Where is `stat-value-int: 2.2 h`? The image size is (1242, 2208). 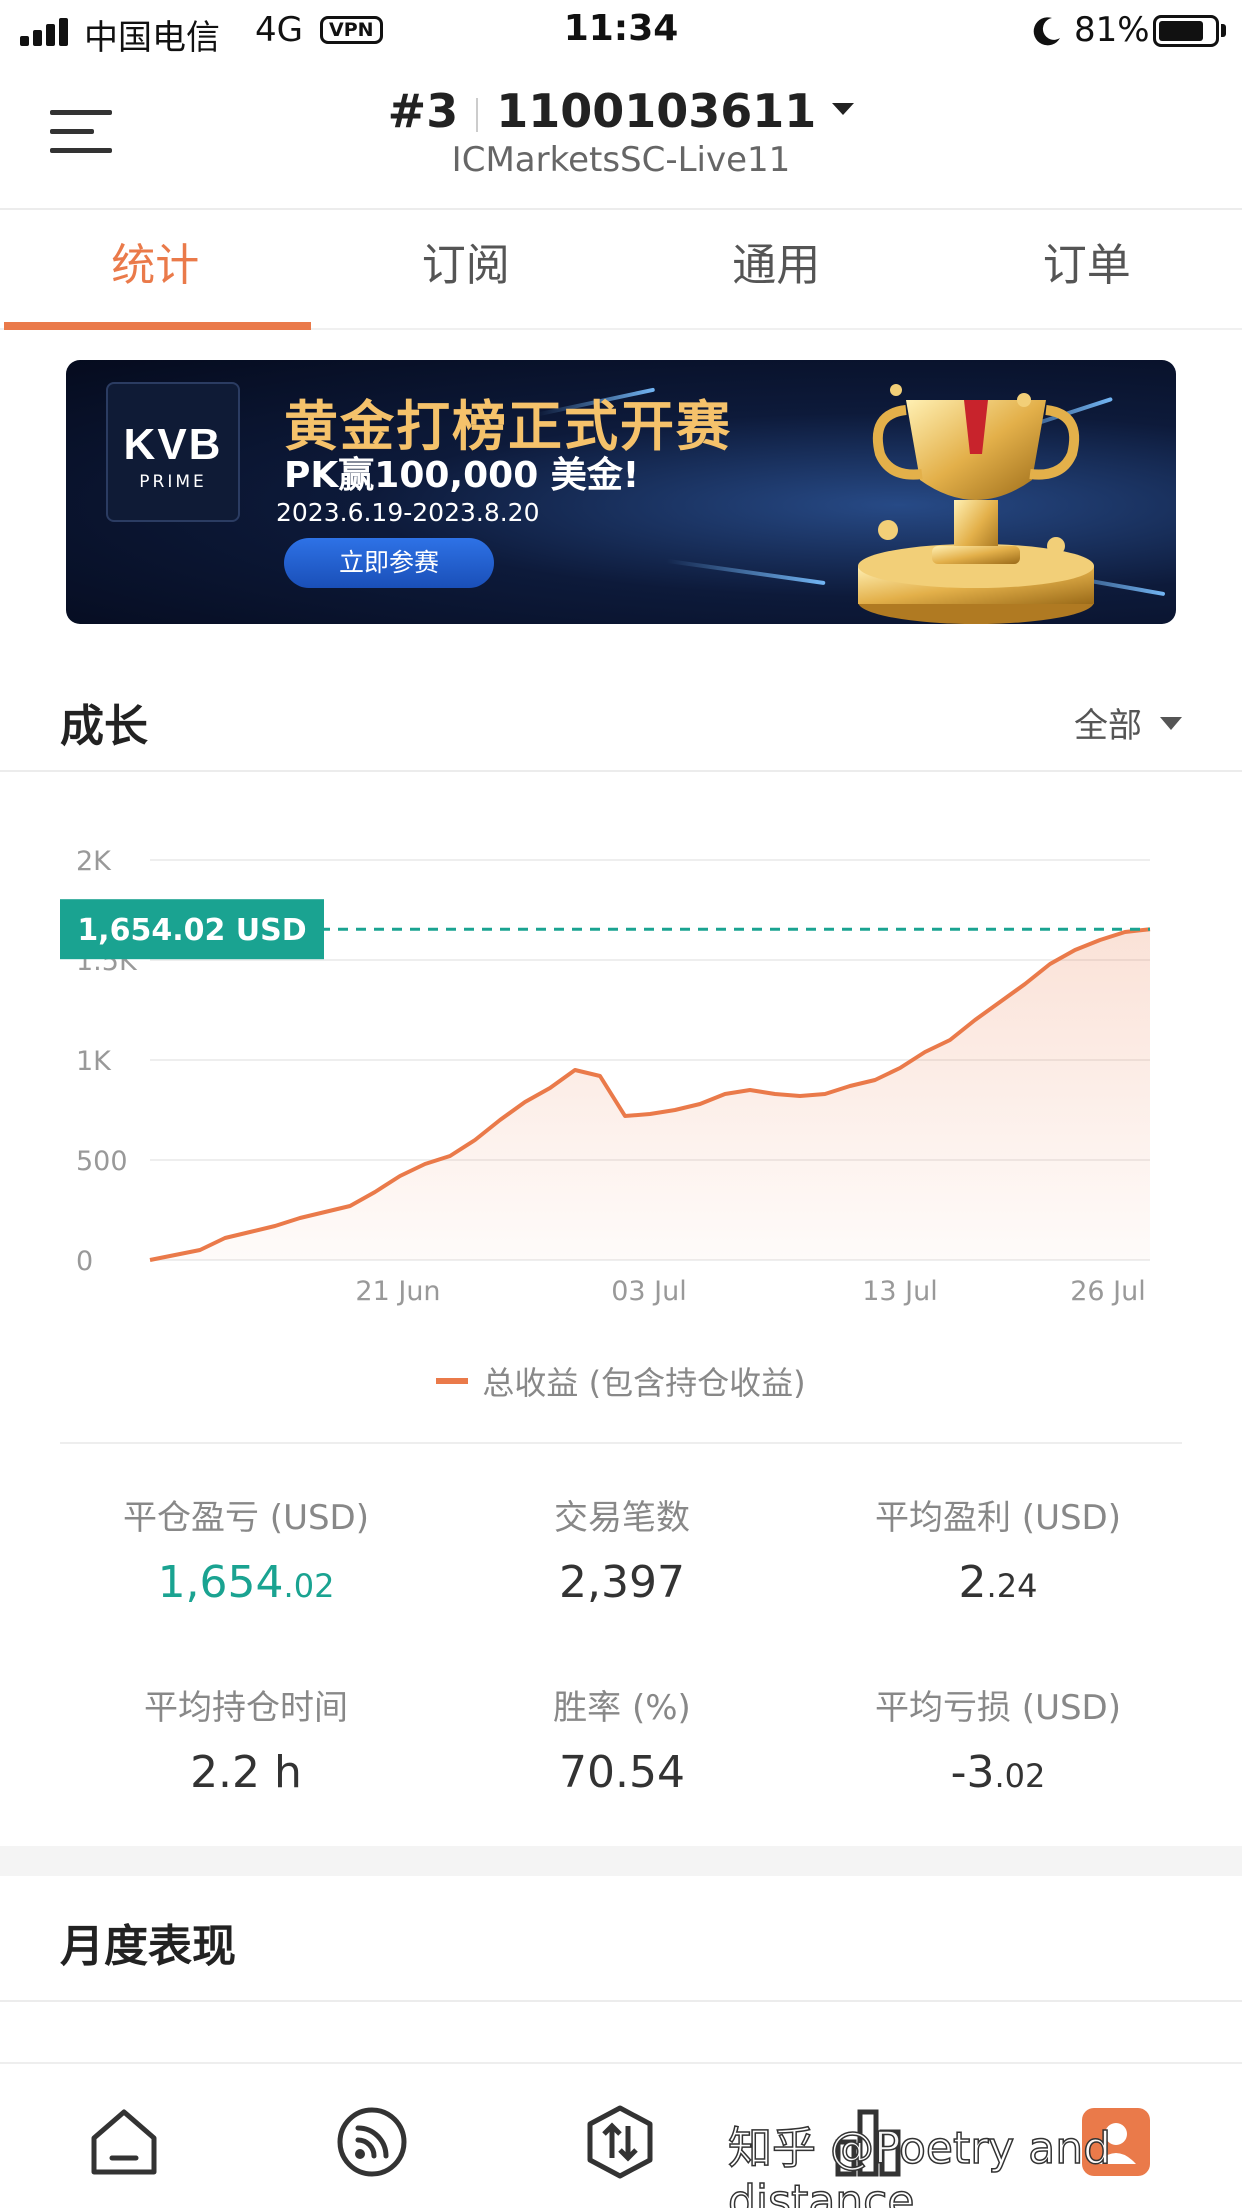
stat-value-int: 2.2 h is located at coordinates (246, 1772).